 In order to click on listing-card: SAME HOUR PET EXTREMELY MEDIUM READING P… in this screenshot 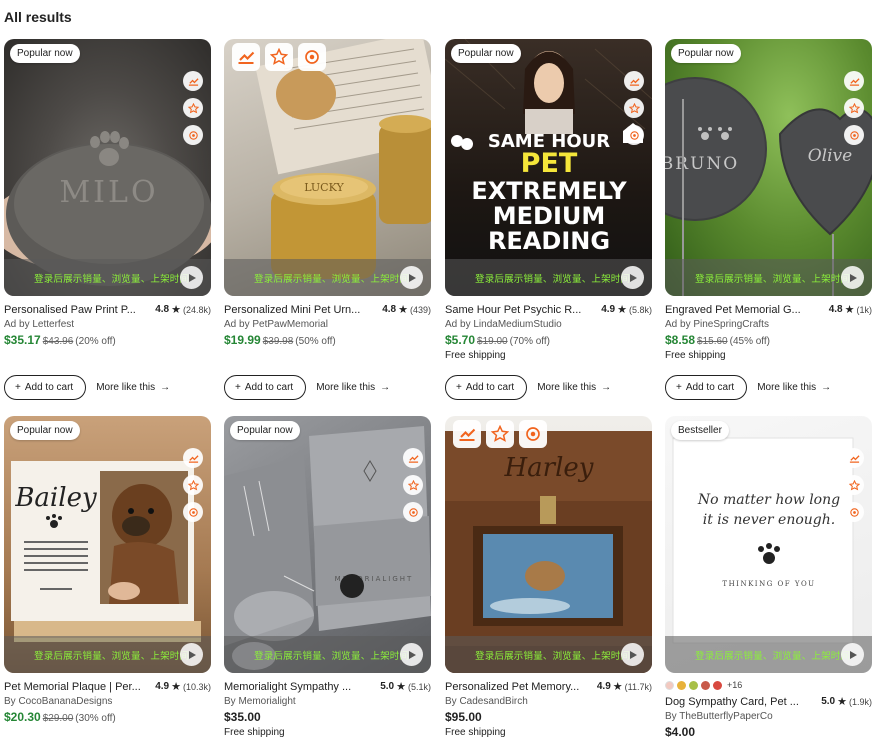, I will do `click(548, 219)`.